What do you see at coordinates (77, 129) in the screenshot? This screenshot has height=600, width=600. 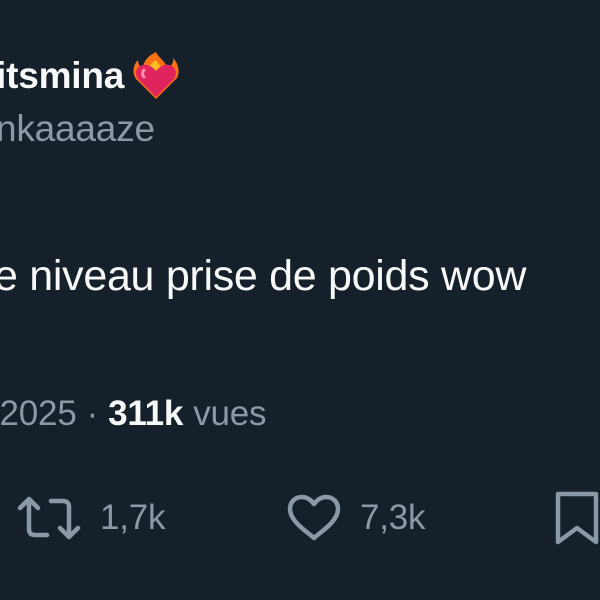 I see `author-handle: nkaaaaze` at bounding box center [77, 129].